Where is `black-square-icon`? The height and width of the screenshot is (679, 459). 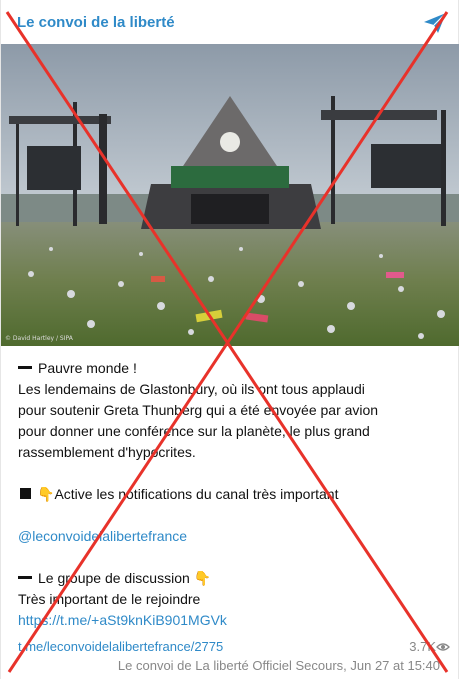
black-square-icon is located at coordinates (25, 494).